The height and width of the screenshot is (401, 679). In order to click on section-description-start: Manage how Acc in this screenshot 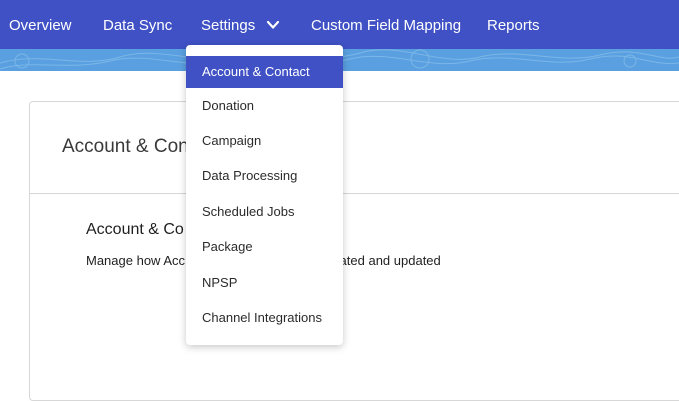, I will do `click(136, 260)`.